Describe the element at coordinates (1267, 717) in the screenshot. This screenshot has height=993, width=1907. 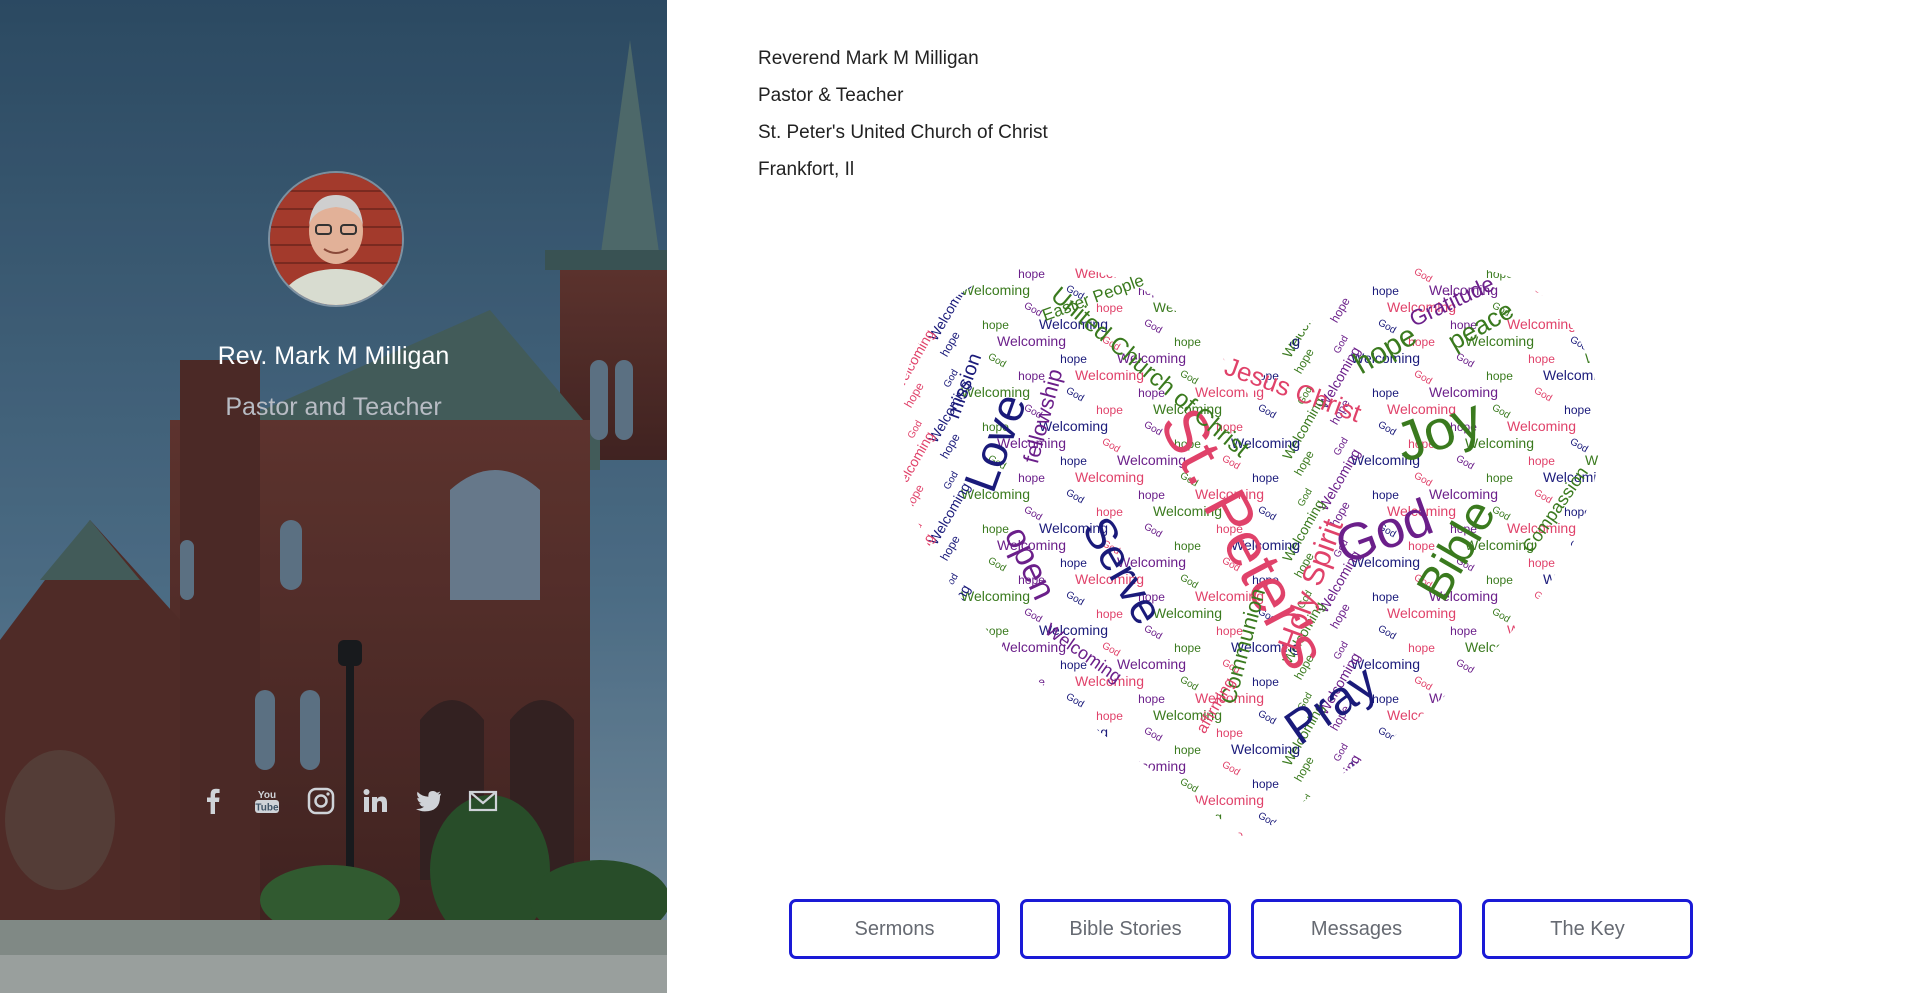
I see `word-cloud-word-filler-264: God` at that location.